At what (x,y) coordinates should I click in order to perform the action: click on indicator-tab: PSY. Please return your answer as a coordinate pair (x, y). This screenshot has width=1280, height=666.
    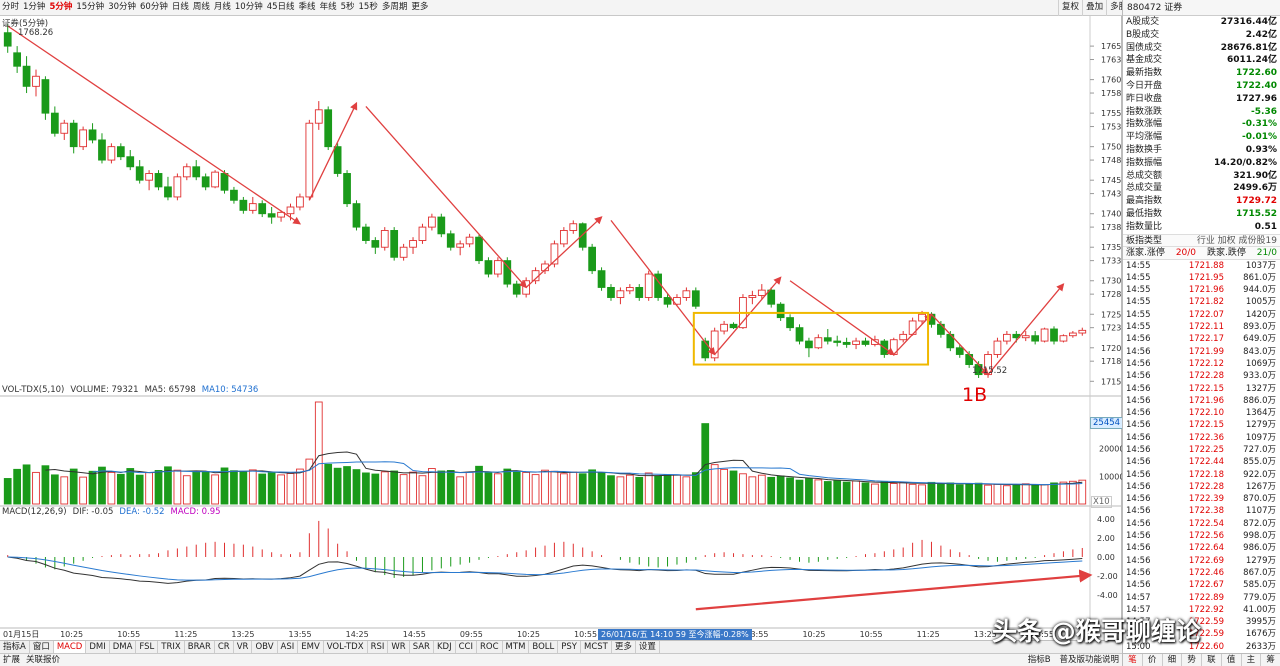
    Looking at the image, I should click on (569, 647).